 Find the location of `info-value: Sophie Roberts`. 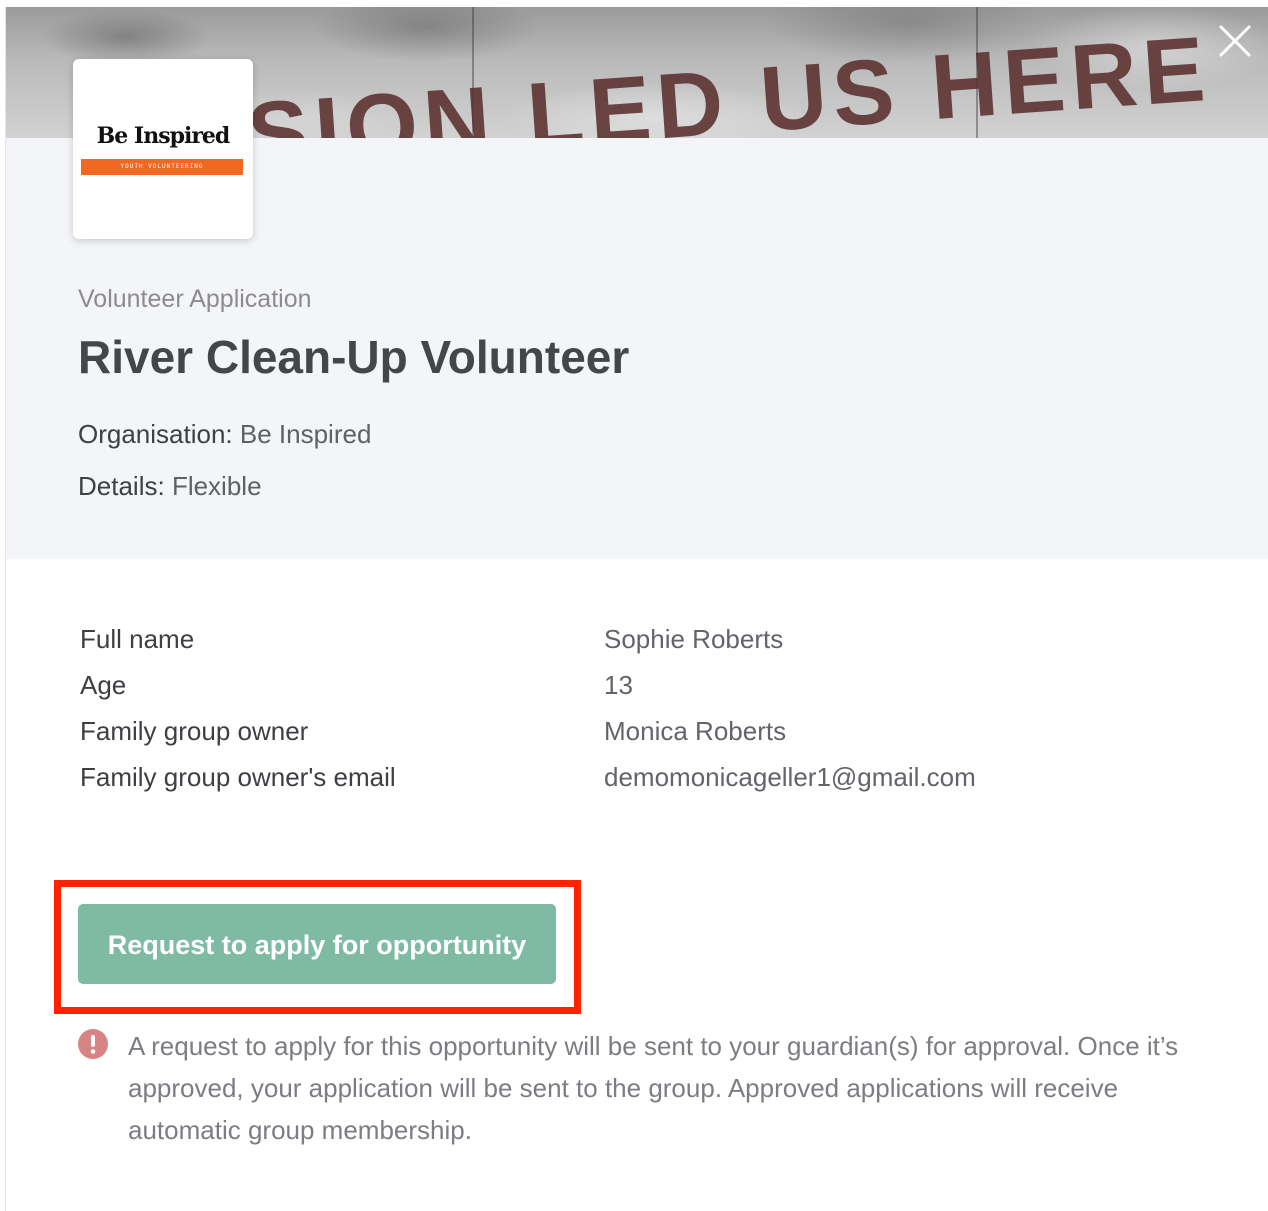

info-value: Sophie Roberts is located at coordinates (694, 639).